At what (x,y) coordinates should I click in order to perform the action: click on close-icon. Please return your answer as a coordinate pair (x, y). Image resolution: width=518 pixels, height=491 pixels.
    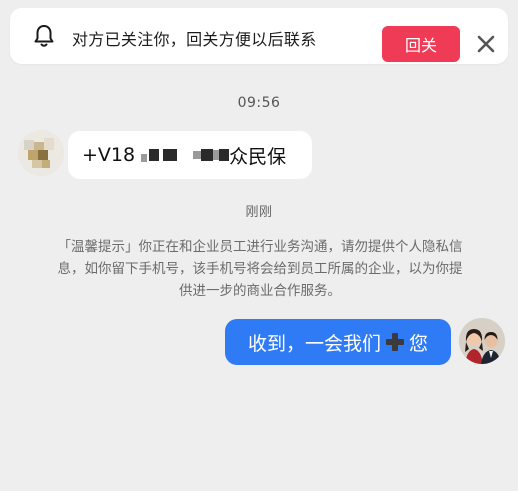
    Looking at the image, I should click on (486, 44).